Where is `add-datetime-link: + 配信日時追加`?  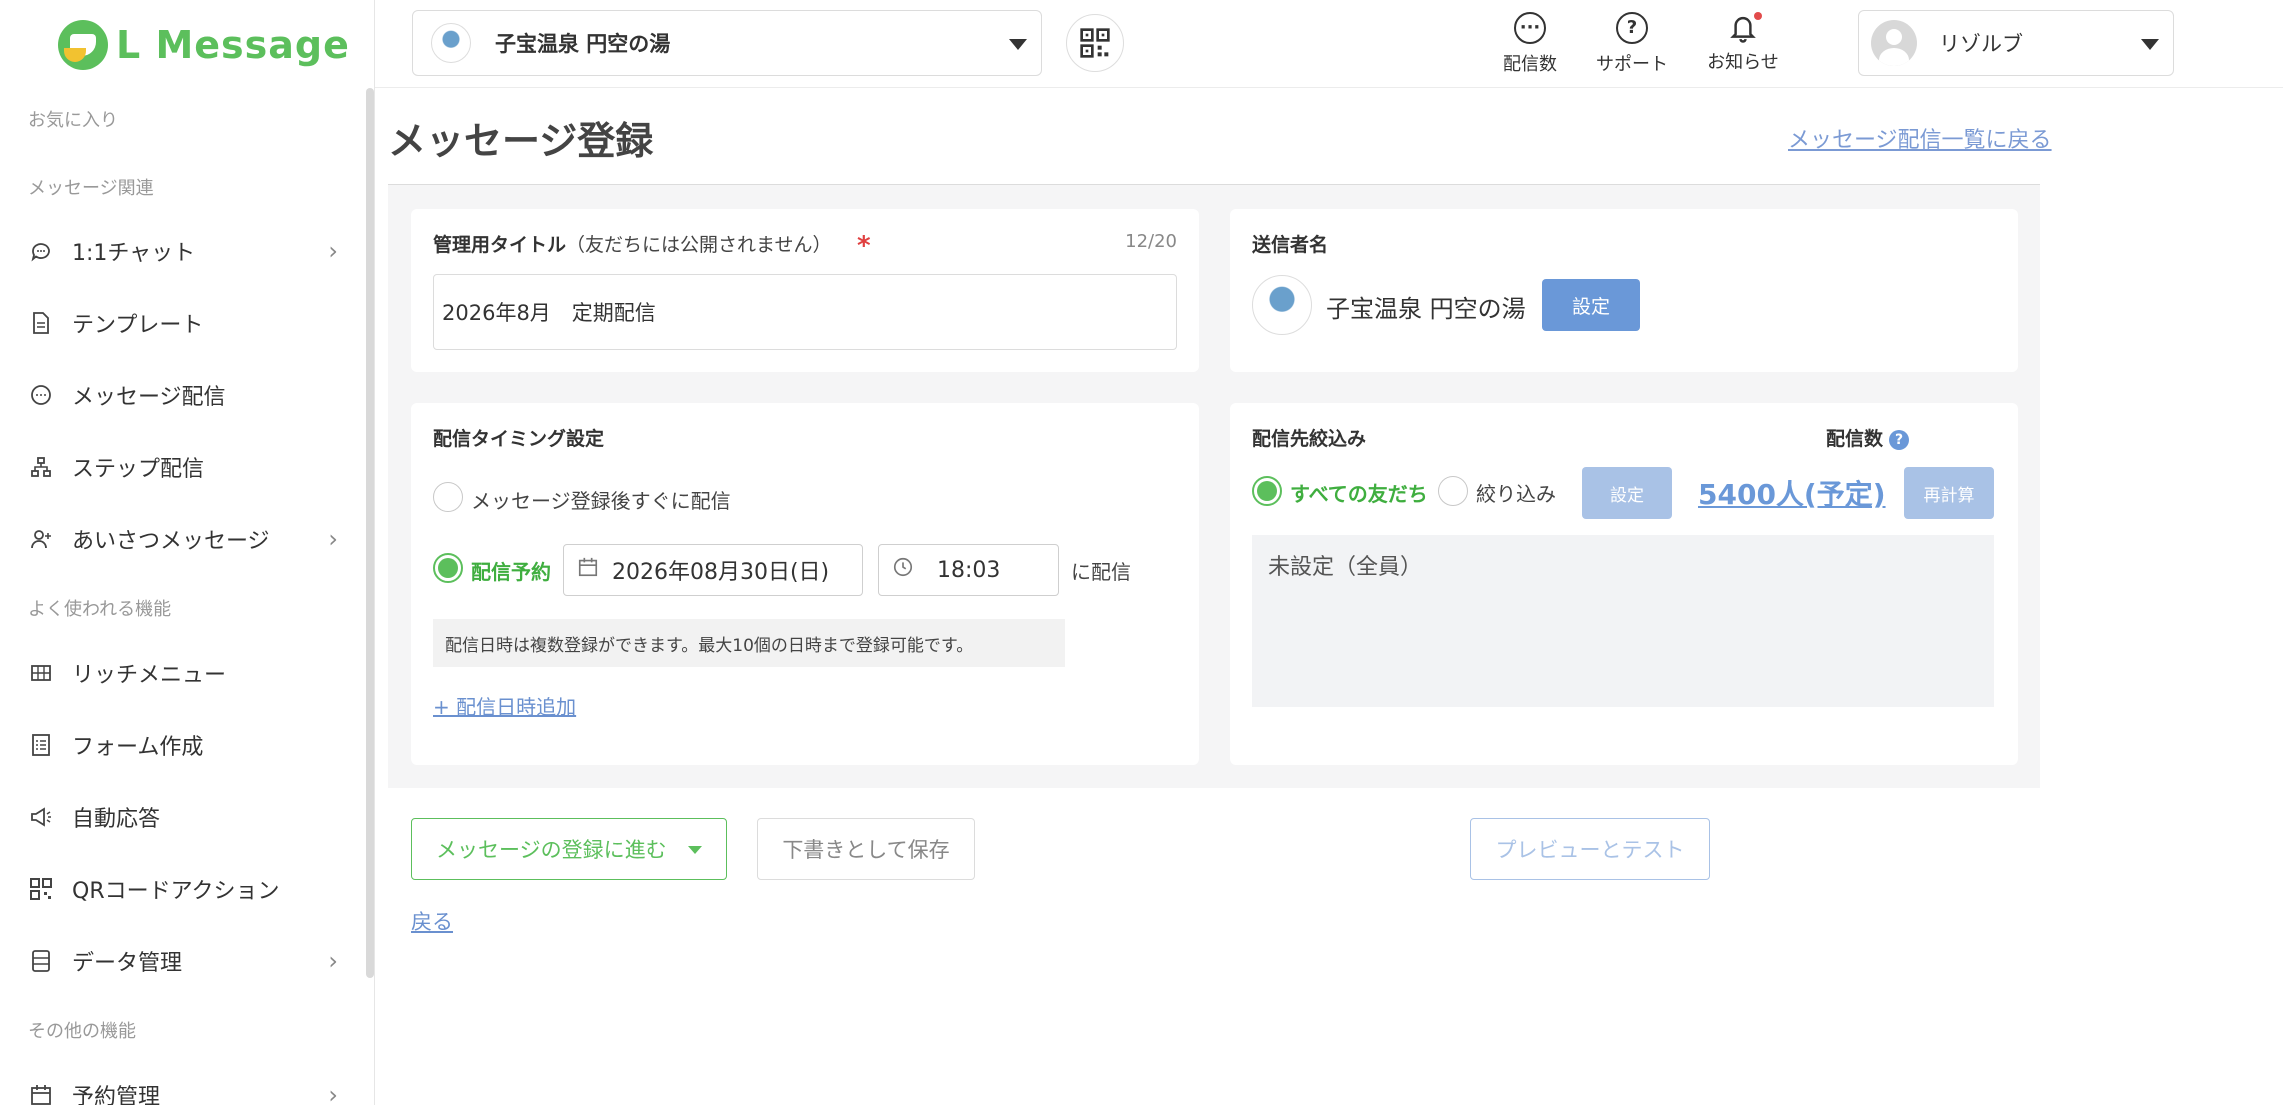
add-datetime-link: + 配信日時追加 is located at coordinates (504, 705).